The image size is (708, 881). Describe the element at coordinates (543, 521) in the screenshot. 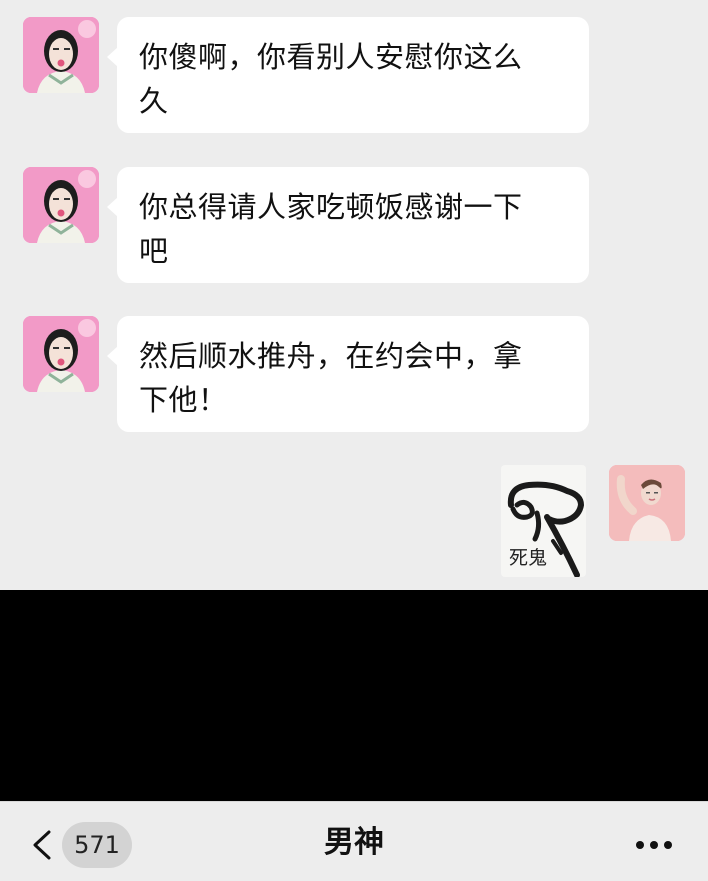

I see `sticker-message: 死鬼` at that location.